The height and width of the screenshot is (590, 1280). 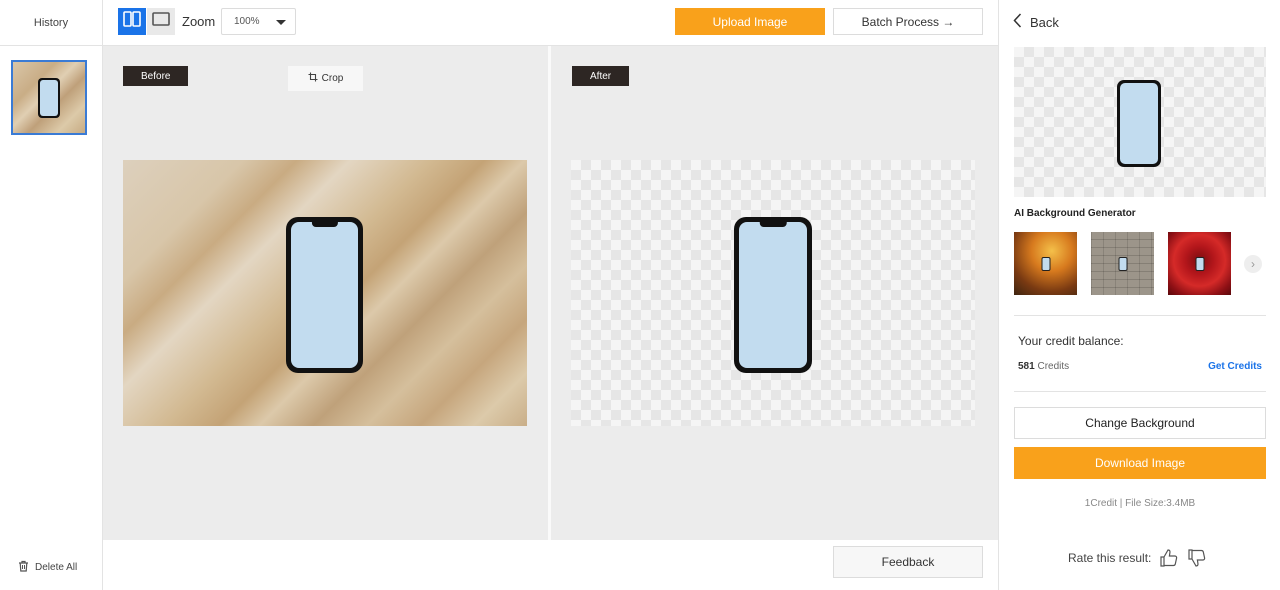 What do you see at coordinates (49, 97) in the screenshot?
I see `history-thumbnail` at bounding box center [49, 97].